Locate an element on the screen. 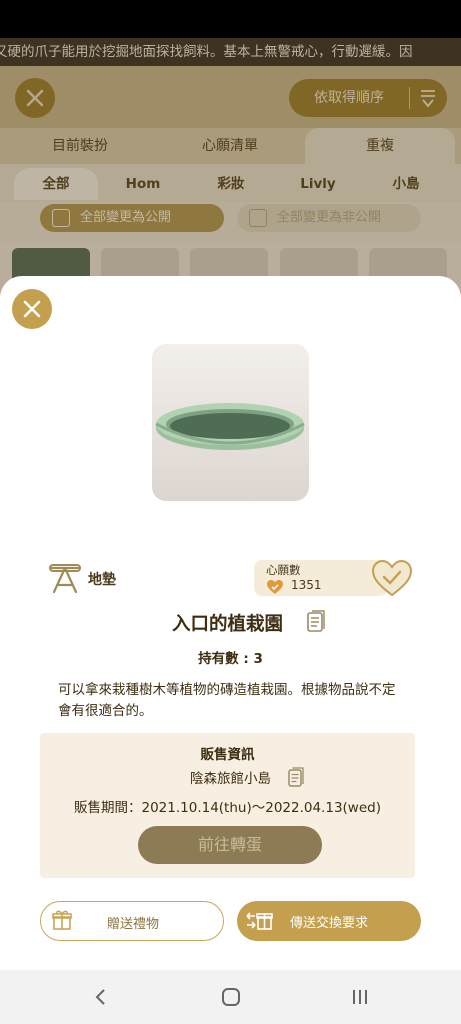 Image resolution: width=461 pixels, height=1024 pixels. sale-location: 陰森旅館小島 is located at coordinates (230, 779).